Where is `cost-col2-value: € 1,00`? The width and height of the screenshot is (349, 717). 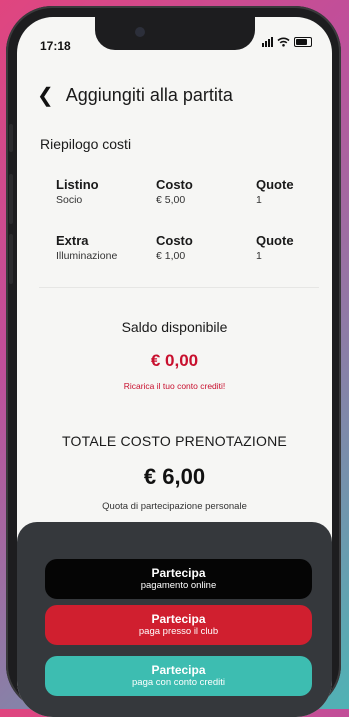
cost-col2-value: € 1,00 is located at coordinates (171, 256).